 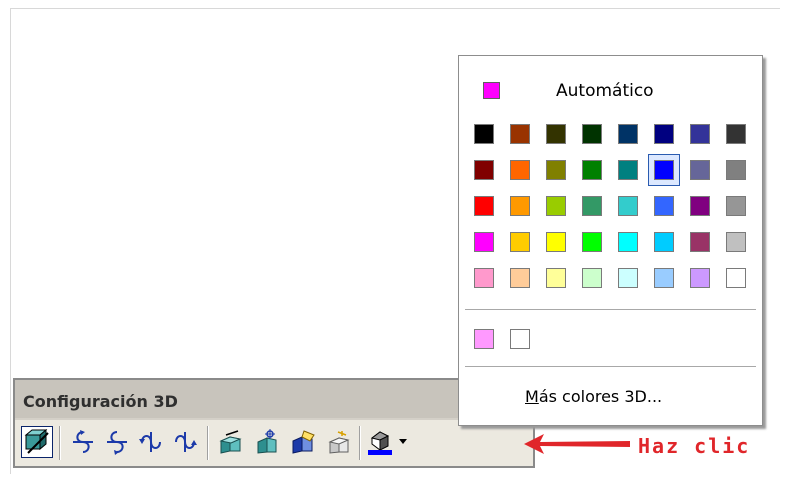 I want to click on tilt-down-icon, so click(x=83, y=441).